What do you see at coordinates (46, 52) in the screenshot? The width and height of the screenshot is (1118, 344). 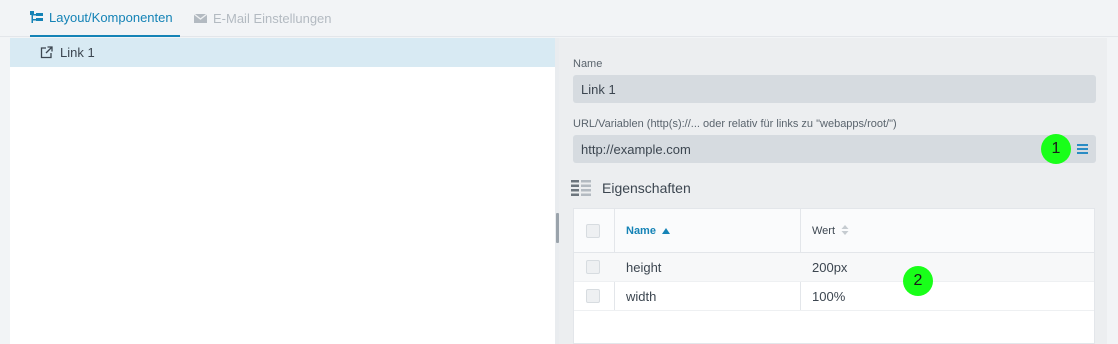 I see `external-link-icon` at bounding box center [46, 52].